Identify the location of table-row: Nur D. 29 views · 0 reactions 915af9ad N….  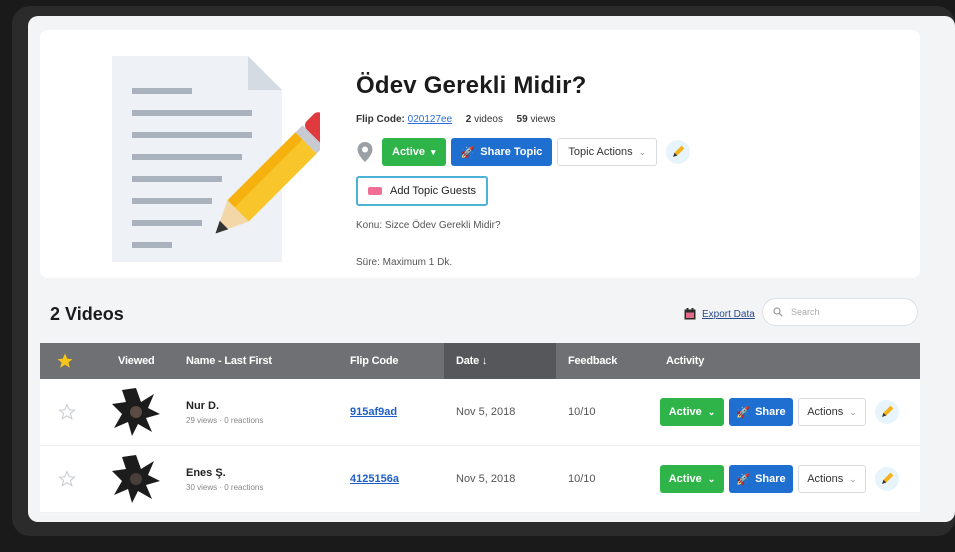
(480, 412).